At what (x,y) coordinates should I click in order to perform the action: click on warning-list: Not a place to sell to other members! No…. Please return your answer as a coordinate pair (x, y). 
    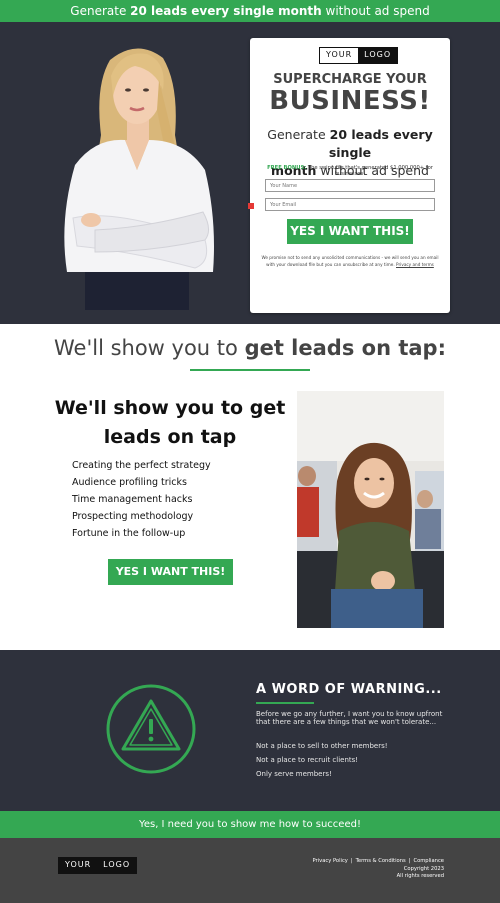
    Looking at the image, I should click on (322, 763).